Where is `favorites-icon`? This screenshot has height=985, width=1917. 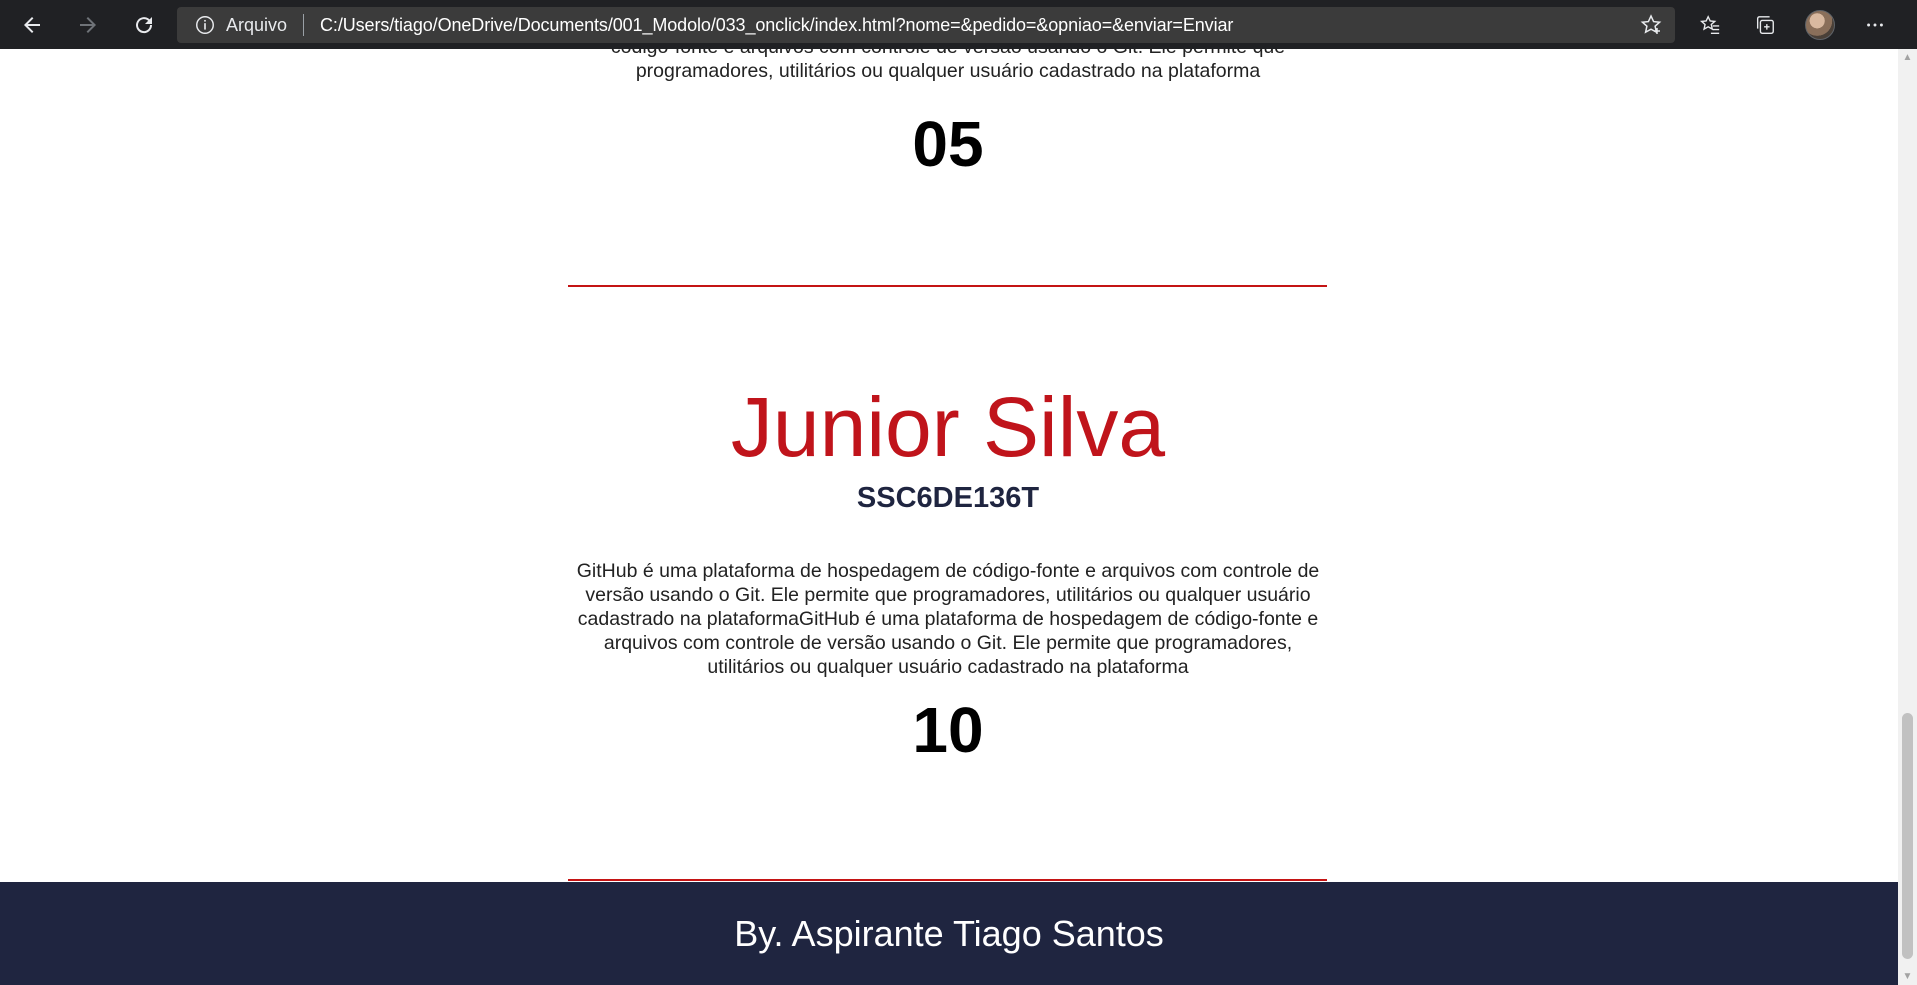 favorites-icon is located at coordinates (1709, 24).